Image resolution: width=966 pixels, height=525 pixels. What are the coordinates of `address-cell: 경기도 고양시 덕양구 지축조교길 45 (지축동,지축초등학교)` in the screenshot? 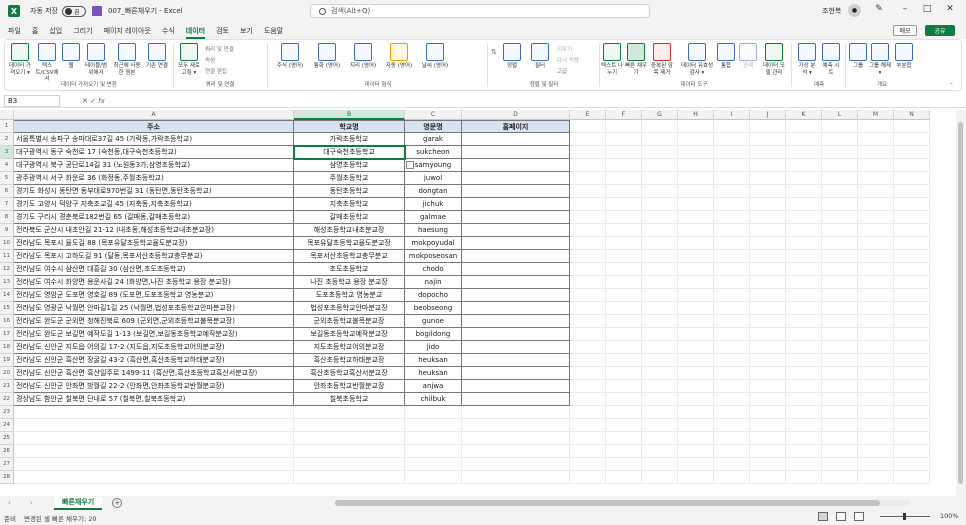 It's located at (154, 204).